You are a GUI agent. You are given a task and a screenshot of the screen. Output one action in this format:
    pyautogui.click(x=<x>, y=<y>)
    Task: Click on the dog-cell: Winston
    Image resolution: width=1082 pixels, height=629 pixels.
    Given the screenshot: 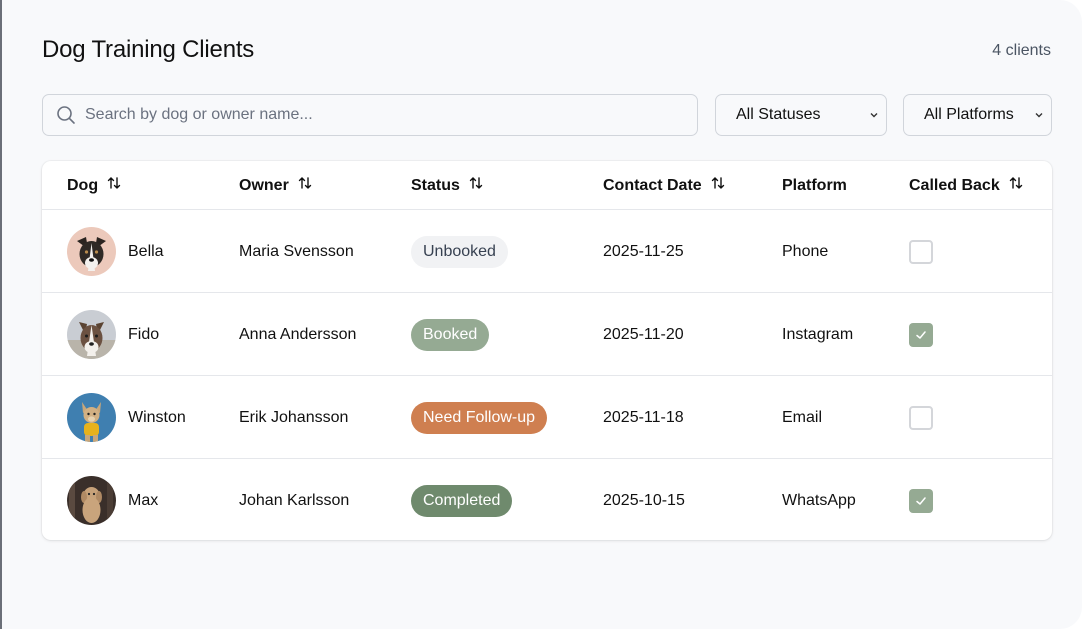 What is the action you would take?
    pyautogui.click(x=126, y=417)
    